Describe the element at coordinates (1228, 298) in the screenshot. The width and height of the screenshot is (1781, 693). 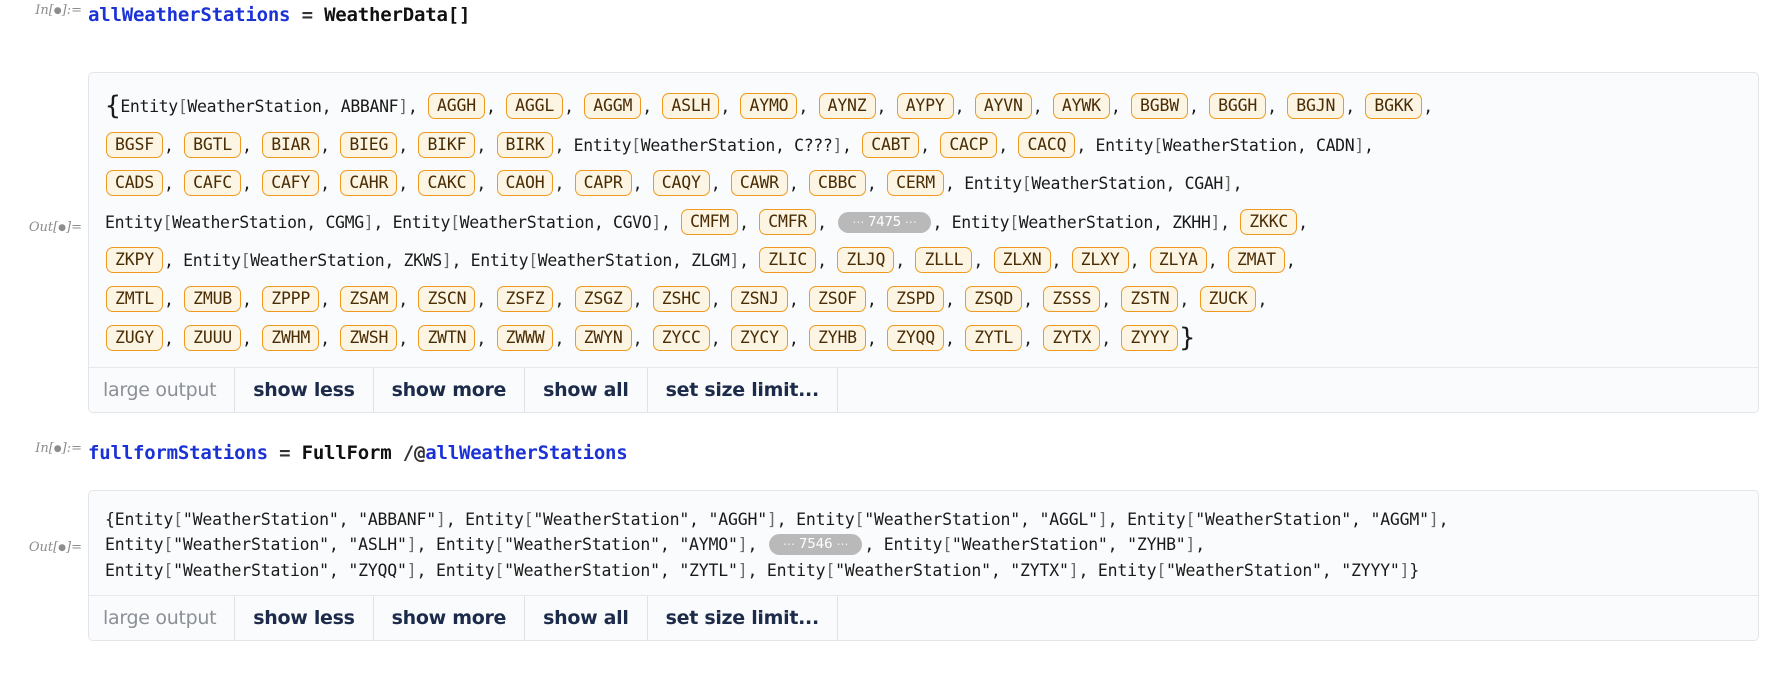
I see `entity-pill: ZUCK` at that location.